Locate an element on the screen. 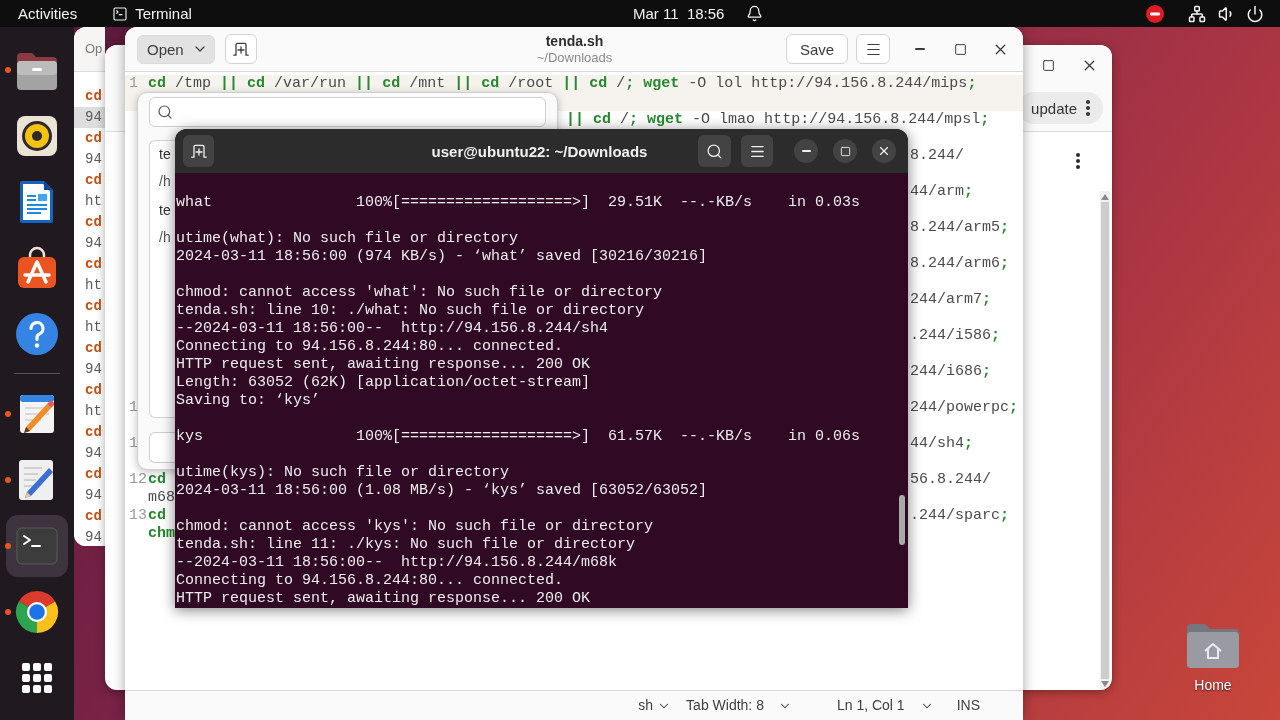 The image size is (1280, 720). window-subtitle: ~/Downloads is located at coordinates (574, 57).